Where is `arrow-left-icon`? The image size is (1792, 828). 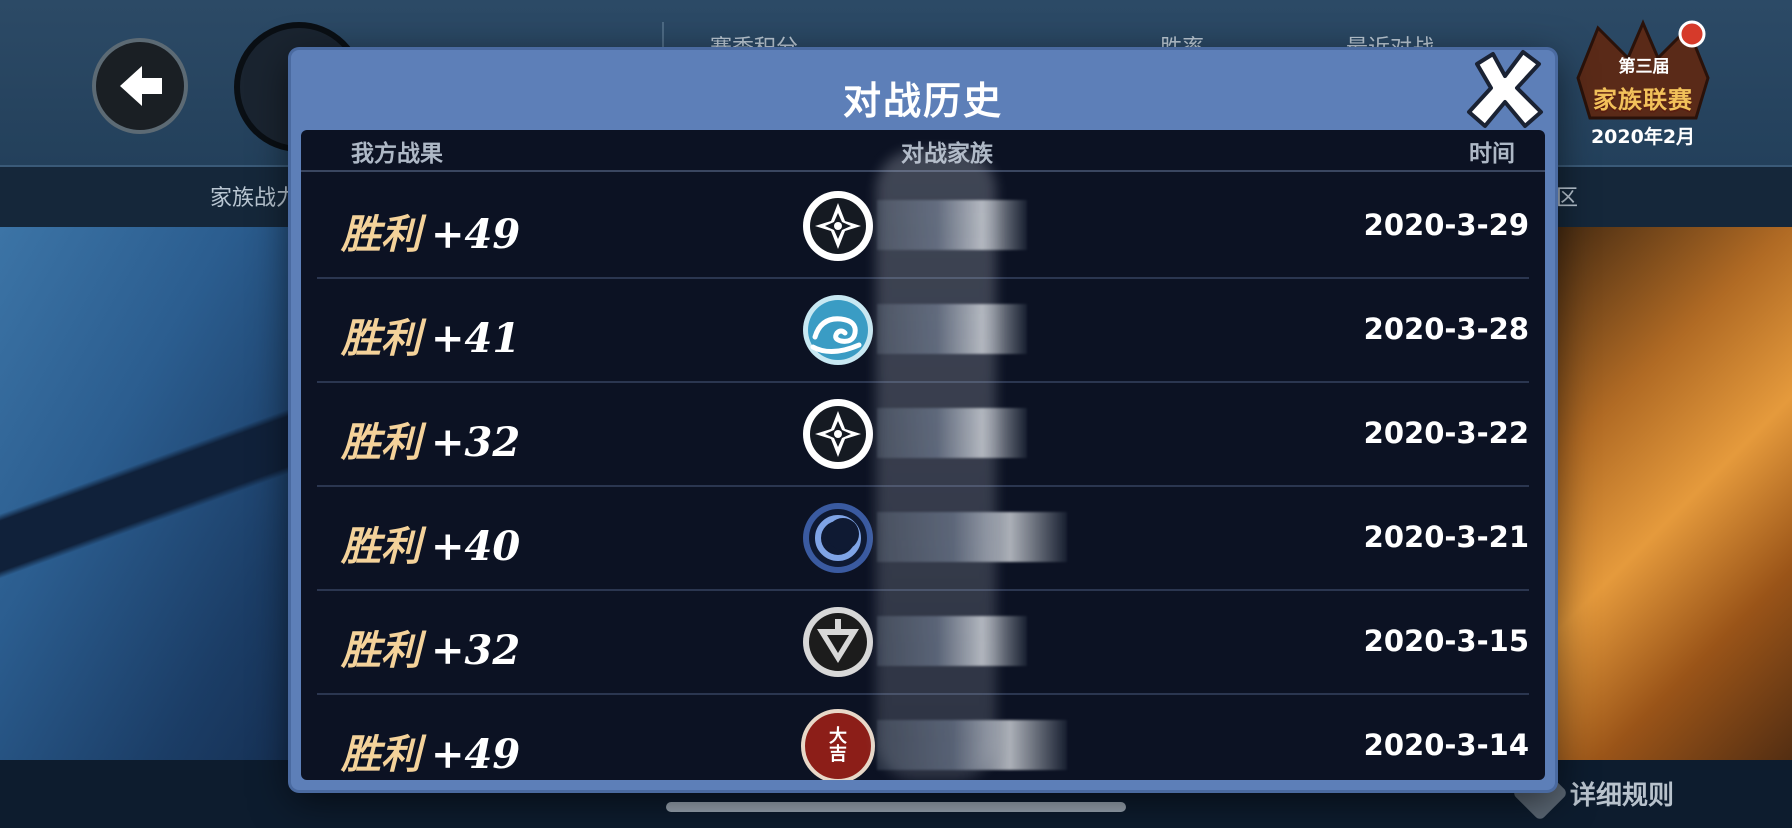 arrow-left-icon is located at coordinates (141, 86).